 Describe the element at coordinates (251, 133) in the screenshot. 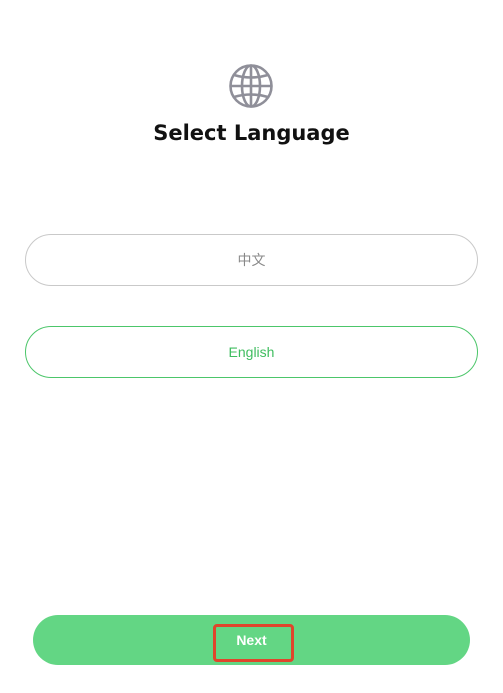

I see `page-title: Select Language` at that location.